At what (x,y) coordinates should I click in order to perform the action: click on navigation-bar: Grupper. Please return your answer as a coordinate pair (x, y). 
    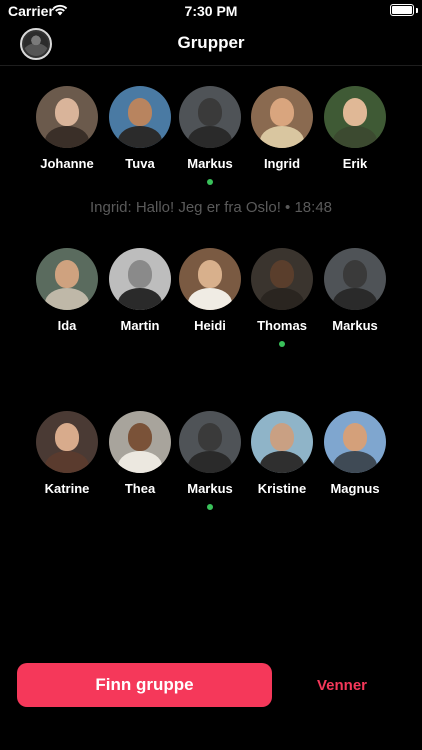
    Looking at the image, I should click on (211, 44).